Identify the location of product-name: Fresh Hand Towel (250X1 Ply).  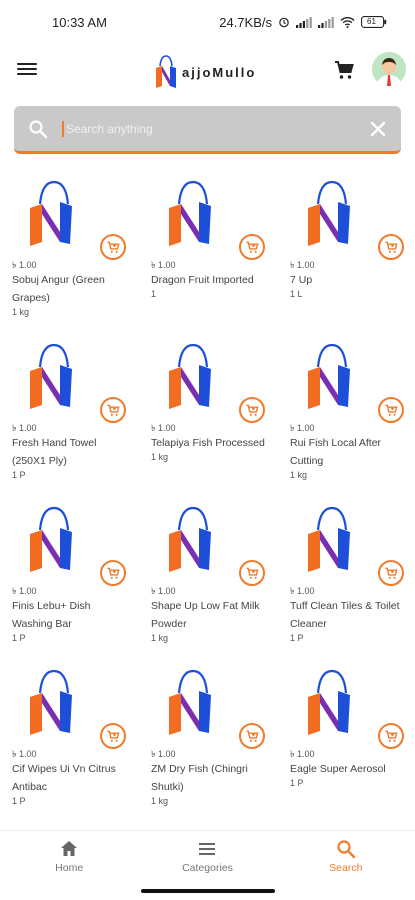
(69, 452).